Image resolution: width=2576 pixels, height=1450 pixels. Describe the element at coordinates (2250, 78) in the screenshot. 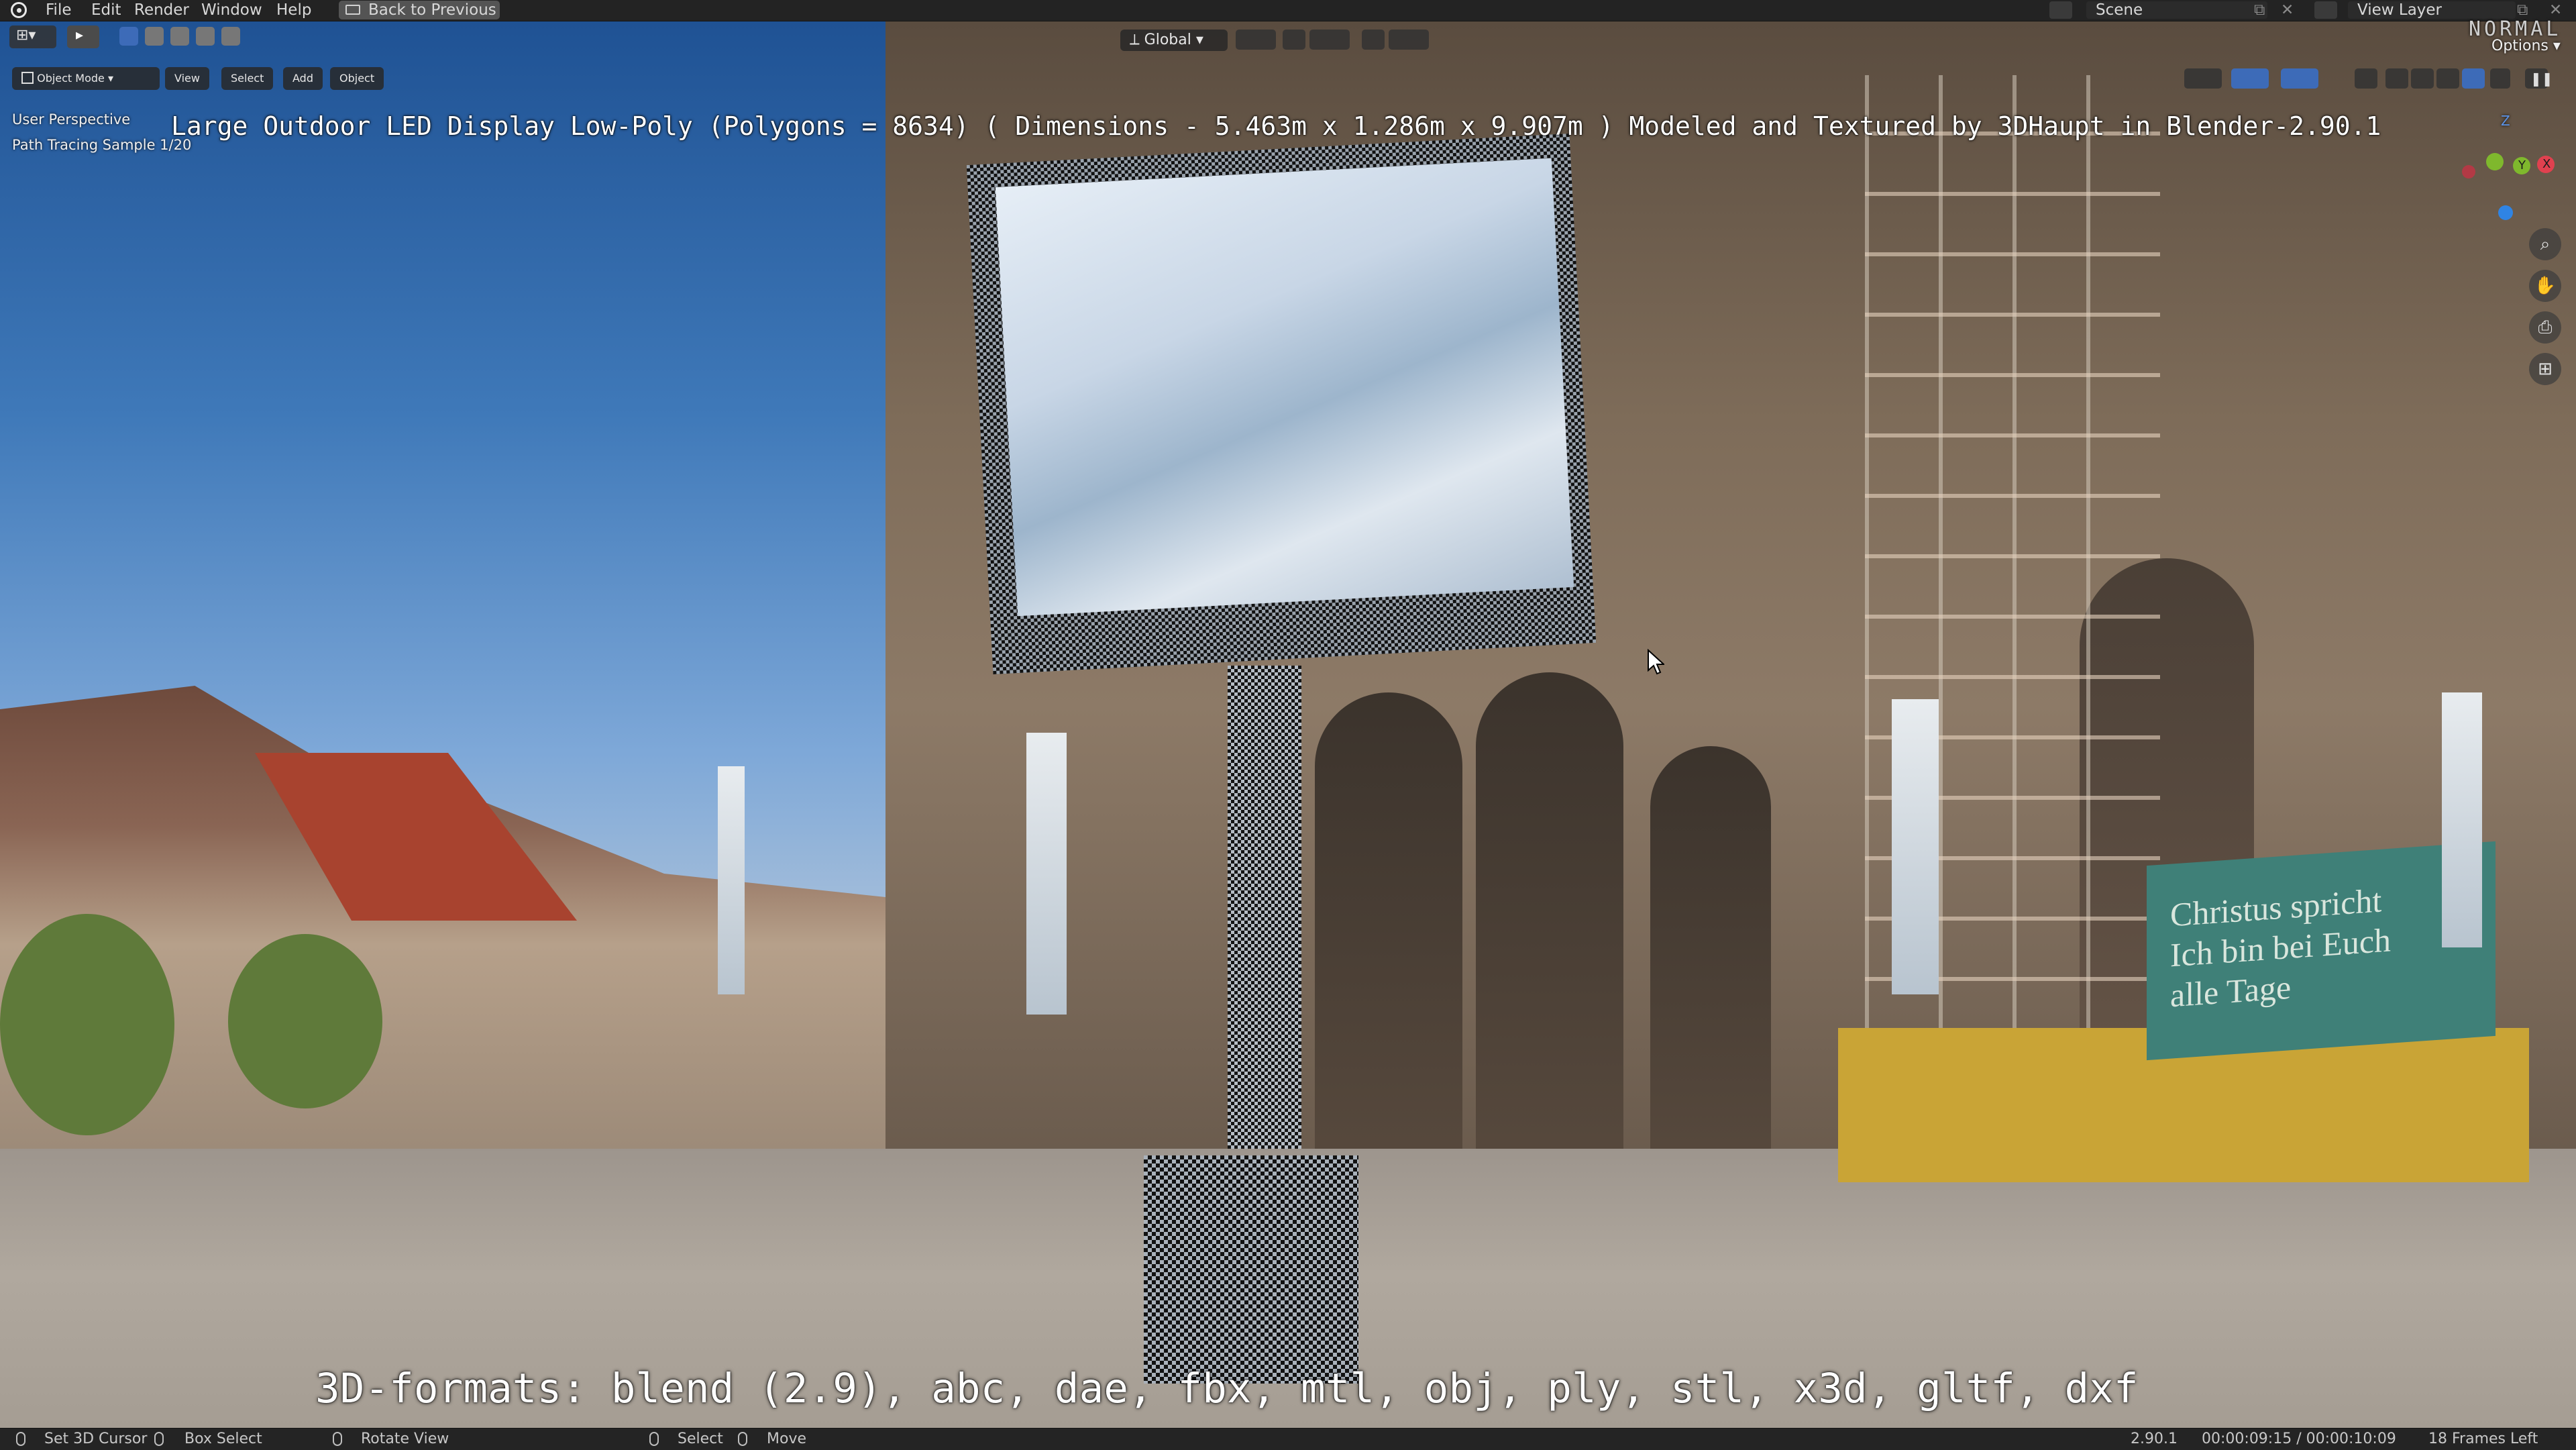

I see `gizmo-toggle-icon` at that location.